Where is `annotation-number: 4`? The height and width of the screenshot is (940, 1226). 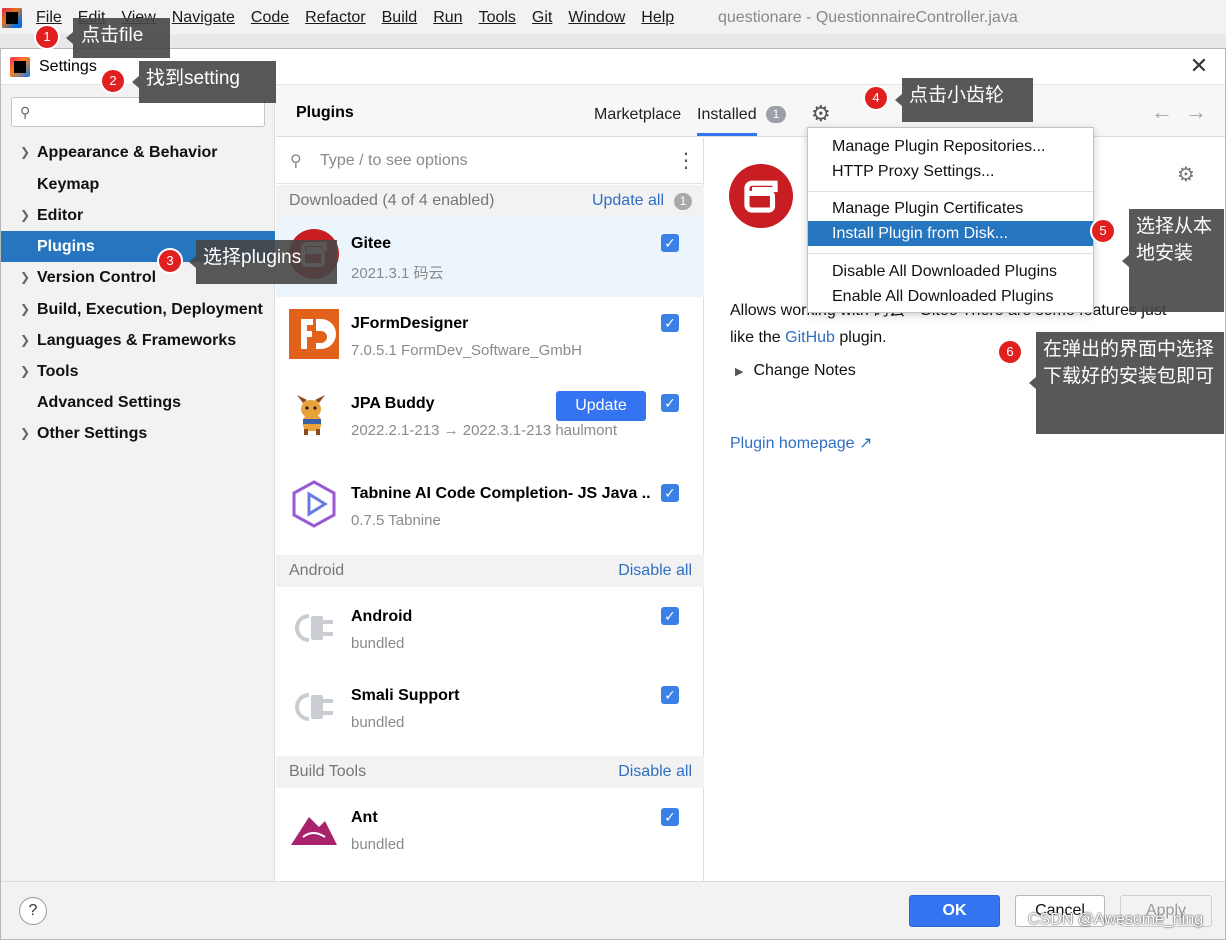 annotation-number: 4 is located at coordinates (876, 98).